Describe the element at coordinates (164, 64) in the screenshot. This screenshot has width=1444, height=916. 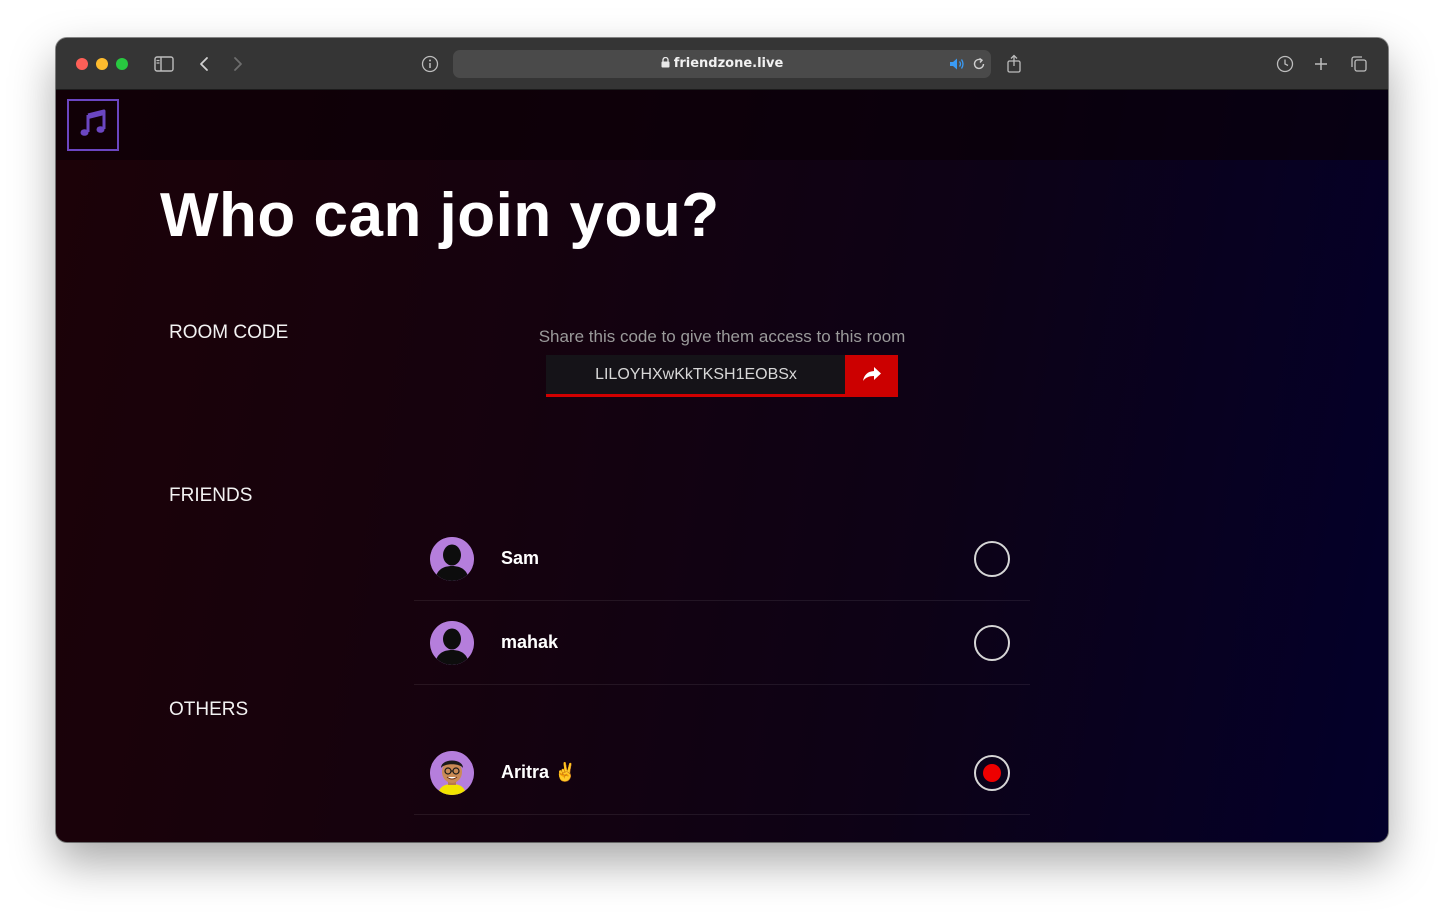
I see `sidebar-toggle-icon` at that location.